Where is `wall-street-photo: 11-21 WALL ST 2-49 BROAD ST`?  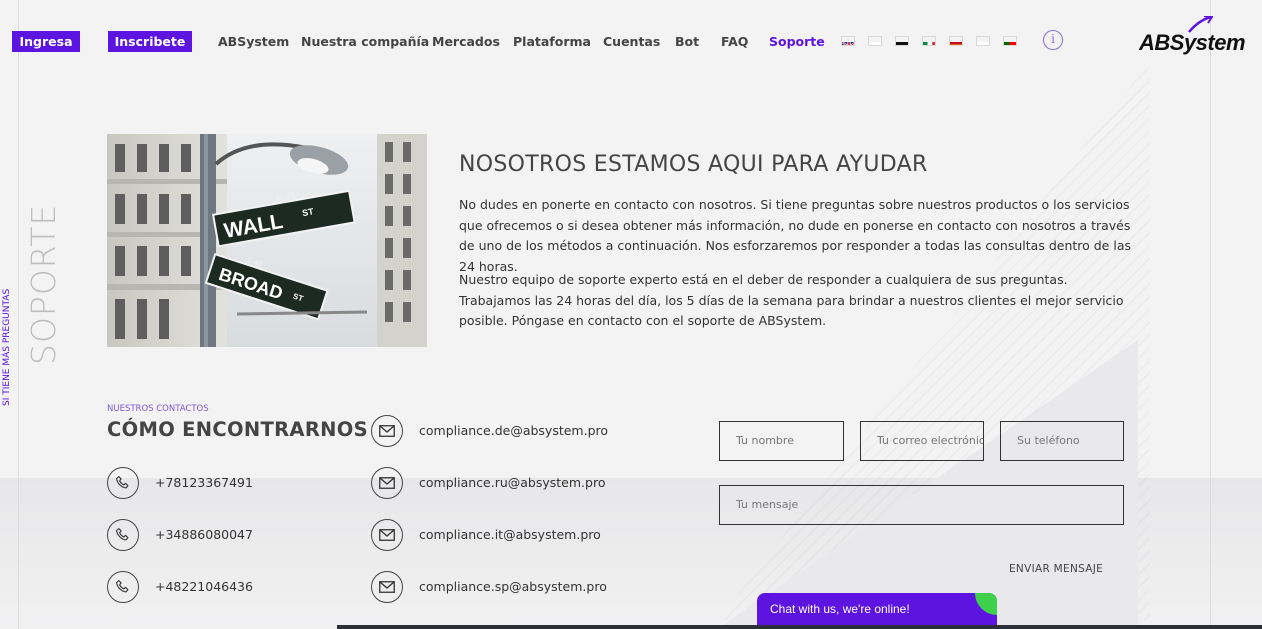 wall-street-photo: 11-21 WALL ST 2-49 BROAD ST is located at coordinates (267, 240).